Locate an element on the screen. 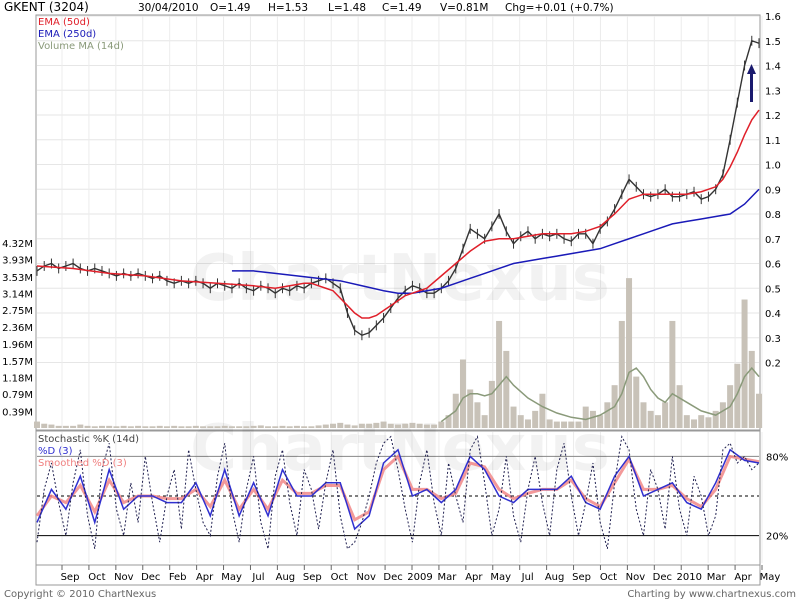  watermark: ChartNexus is located at coordinates (400, 279).